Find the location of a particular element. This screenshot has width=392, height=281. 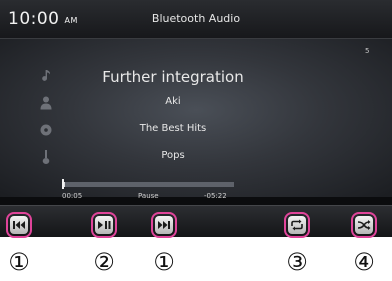

previous-track-button is located at coordinates (19, 225).